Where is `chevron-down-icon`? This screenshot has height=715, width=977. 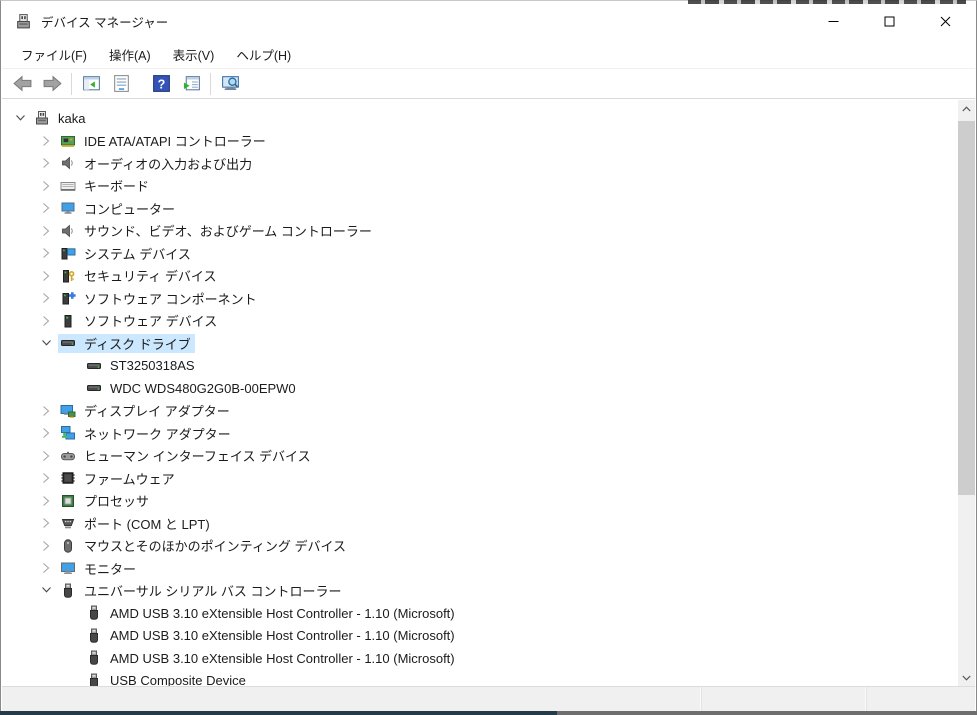
chevron-down-icon is located at coordinates (966, 678).